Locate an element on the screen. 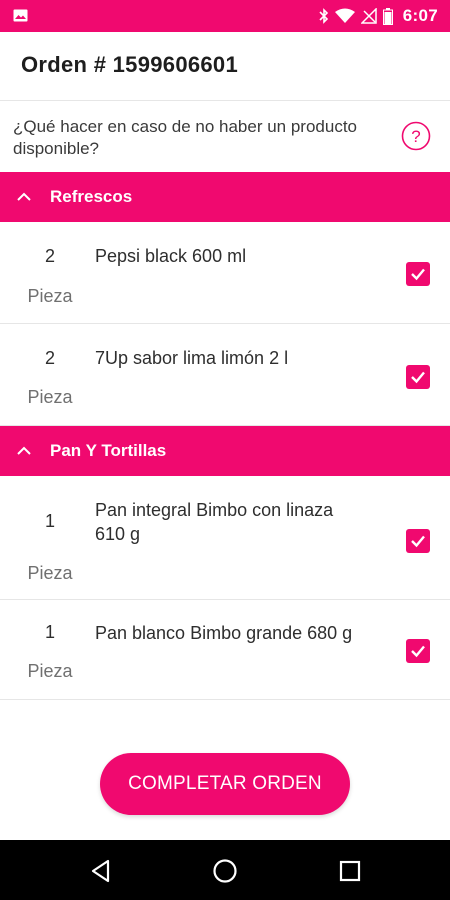 The width and height of the screenshot is (450, 900). help-circle-icon: ? is located at coordinates (416, 136).